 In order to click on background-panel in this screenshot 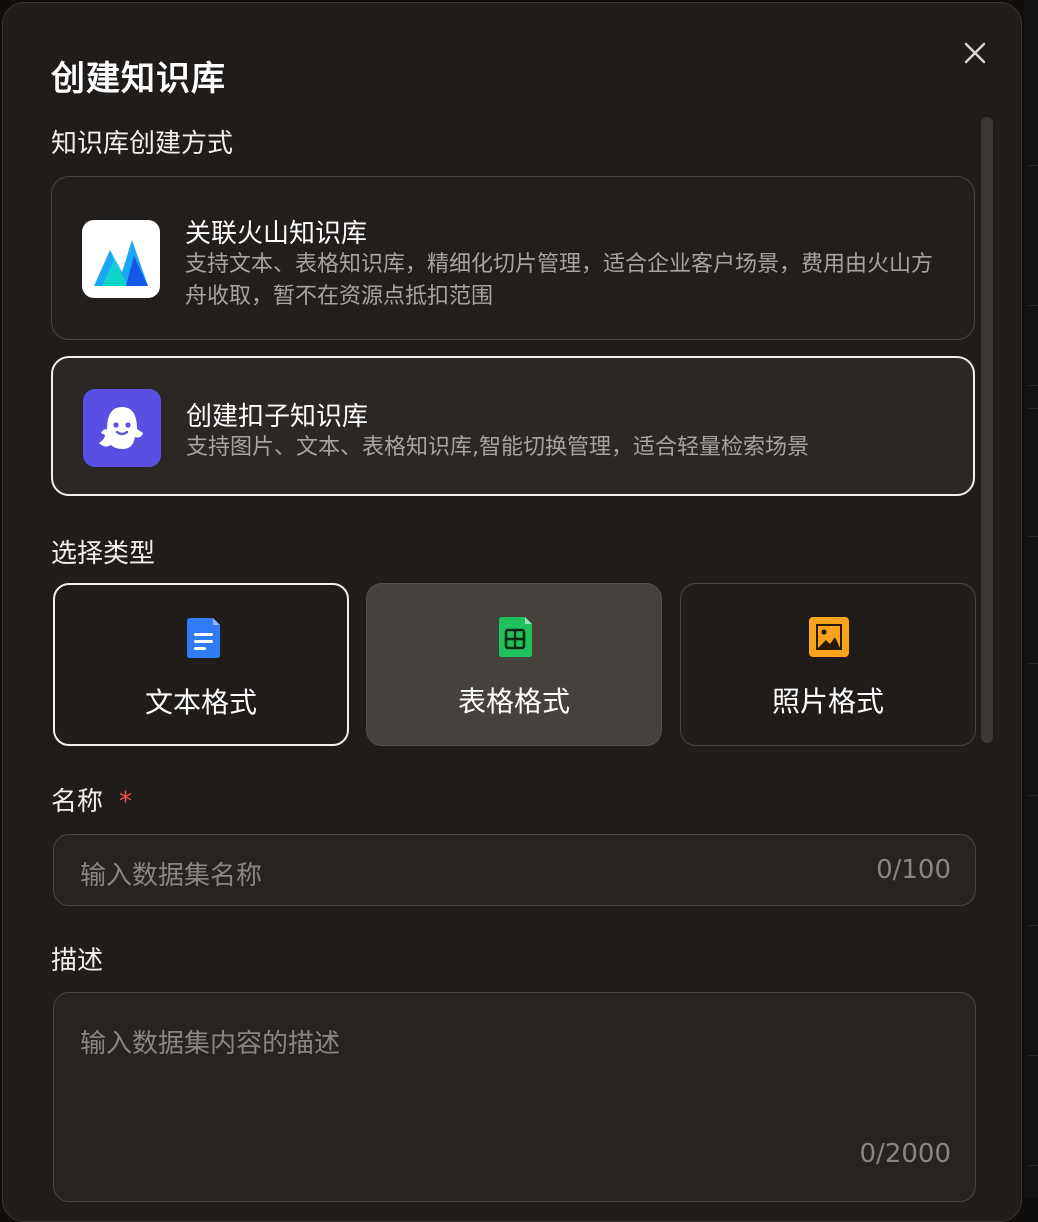, I will do `click(1031, 599)`.